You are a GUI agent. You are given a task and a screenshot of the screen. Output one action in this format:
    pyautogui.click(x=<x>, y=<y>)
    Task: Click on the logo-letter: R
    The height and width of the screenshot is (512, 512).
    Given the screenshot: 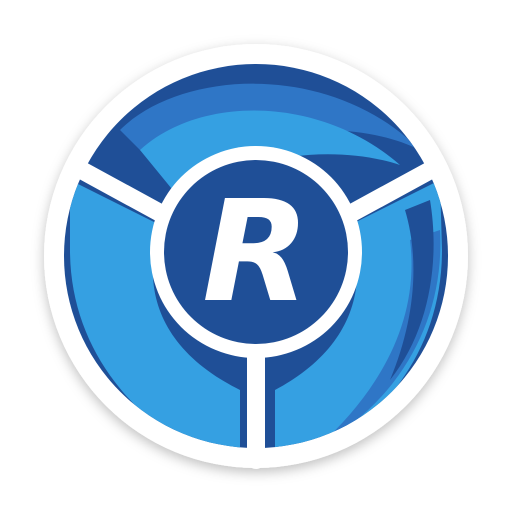 What is the action you would take?
    pyautogui.click(x=256, y=252)
    